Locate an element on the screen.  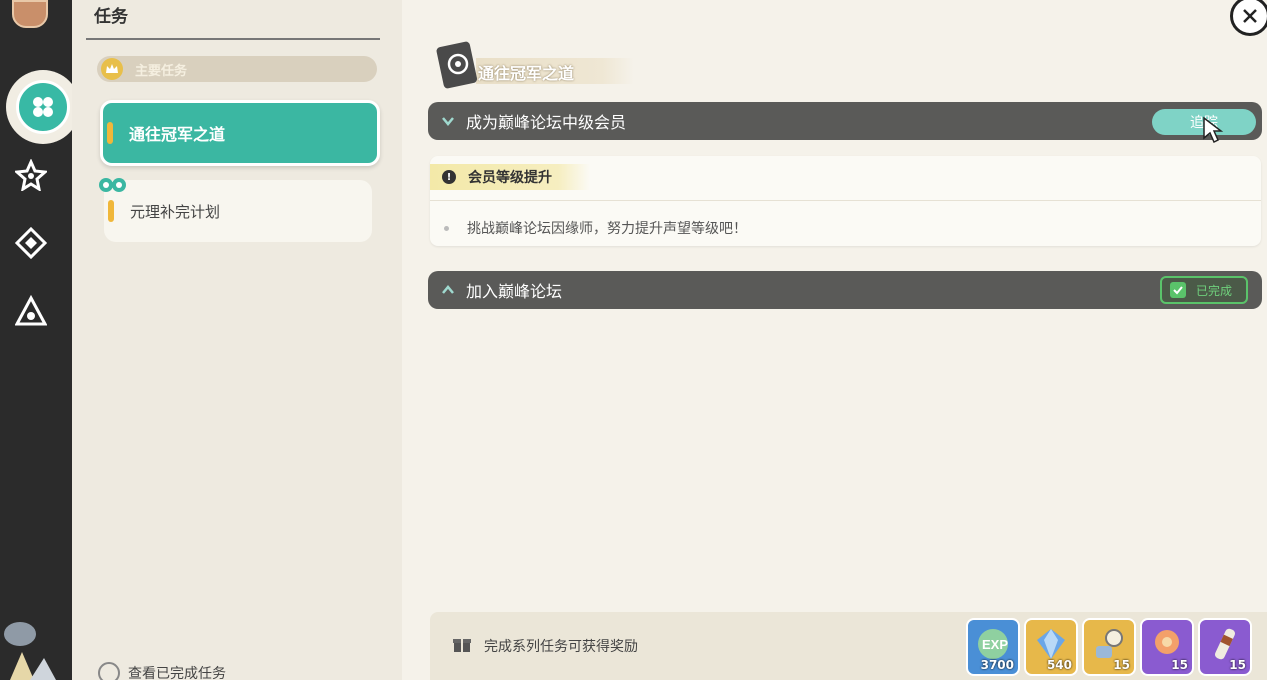
goal-detail-card: ! 会员等级提升 挑战巅峰论坛因缘师，努力提升声望等级吧！ is located at coordinates (845, 201).